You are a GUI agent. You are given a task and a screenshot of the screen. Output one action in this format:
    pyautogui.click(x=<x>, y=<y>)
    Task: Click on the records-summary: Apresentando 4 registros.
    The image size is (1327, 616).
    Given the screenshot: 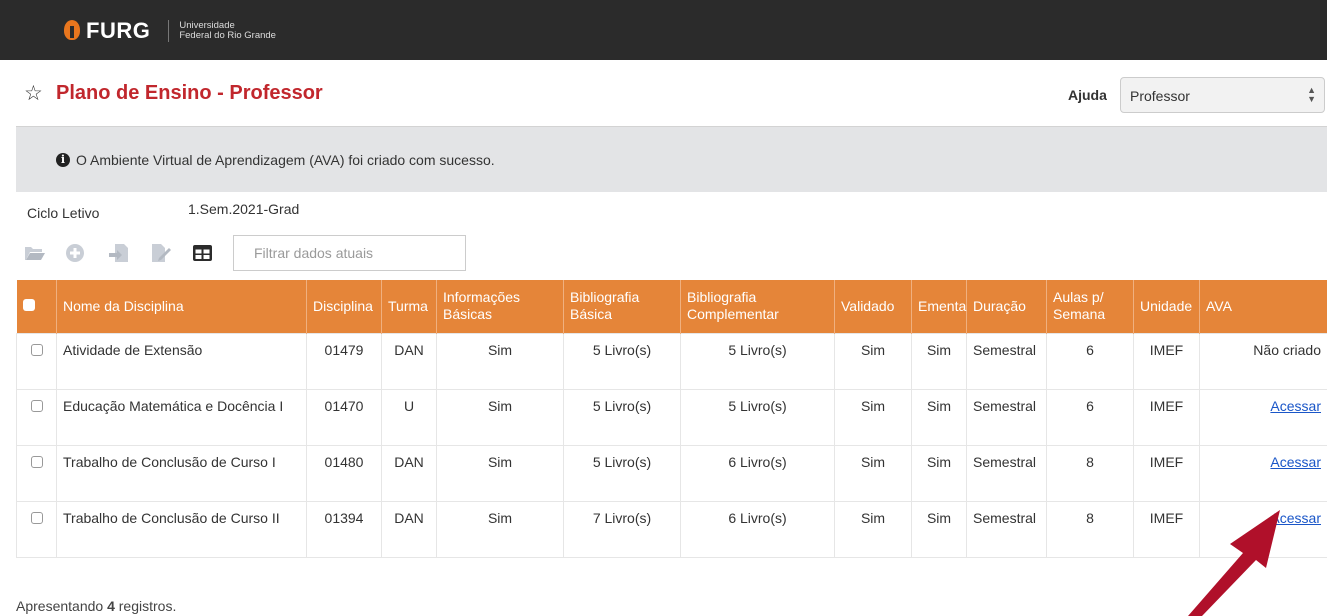 What is the action you would take?
    pyautogui.click(x=96, y=606)
    